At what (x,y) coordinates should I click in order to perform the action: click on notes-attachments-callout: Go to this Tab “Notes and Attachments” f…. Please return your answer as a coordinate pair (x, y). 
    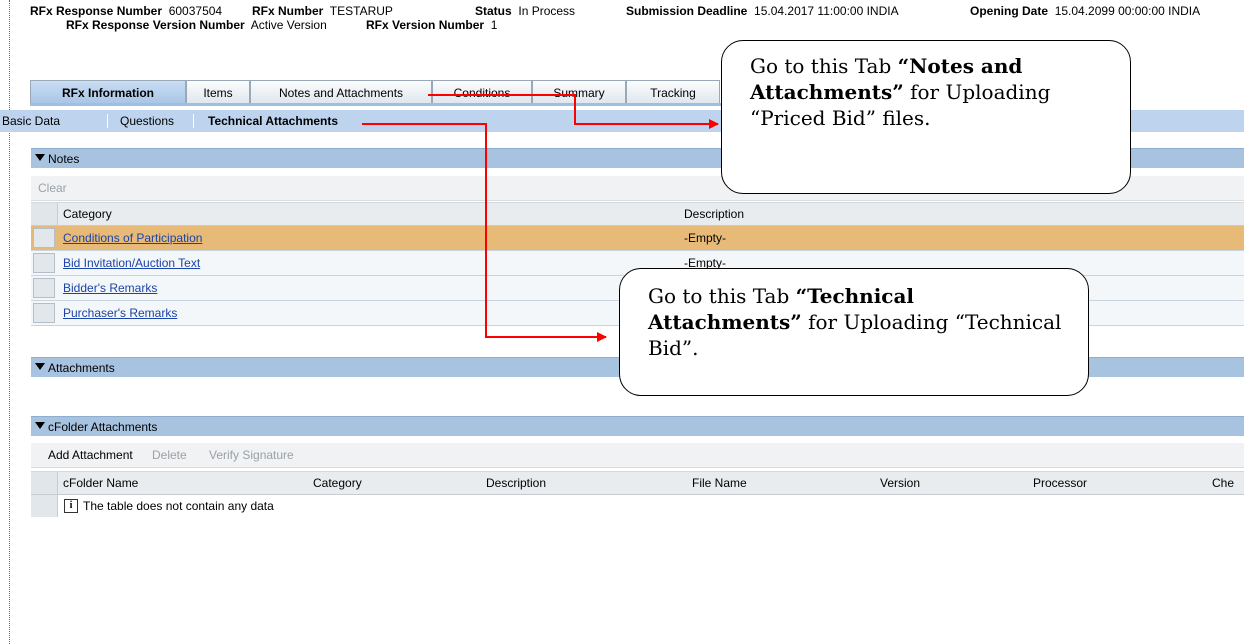
    Looking at the image, I should click on (926, 117).